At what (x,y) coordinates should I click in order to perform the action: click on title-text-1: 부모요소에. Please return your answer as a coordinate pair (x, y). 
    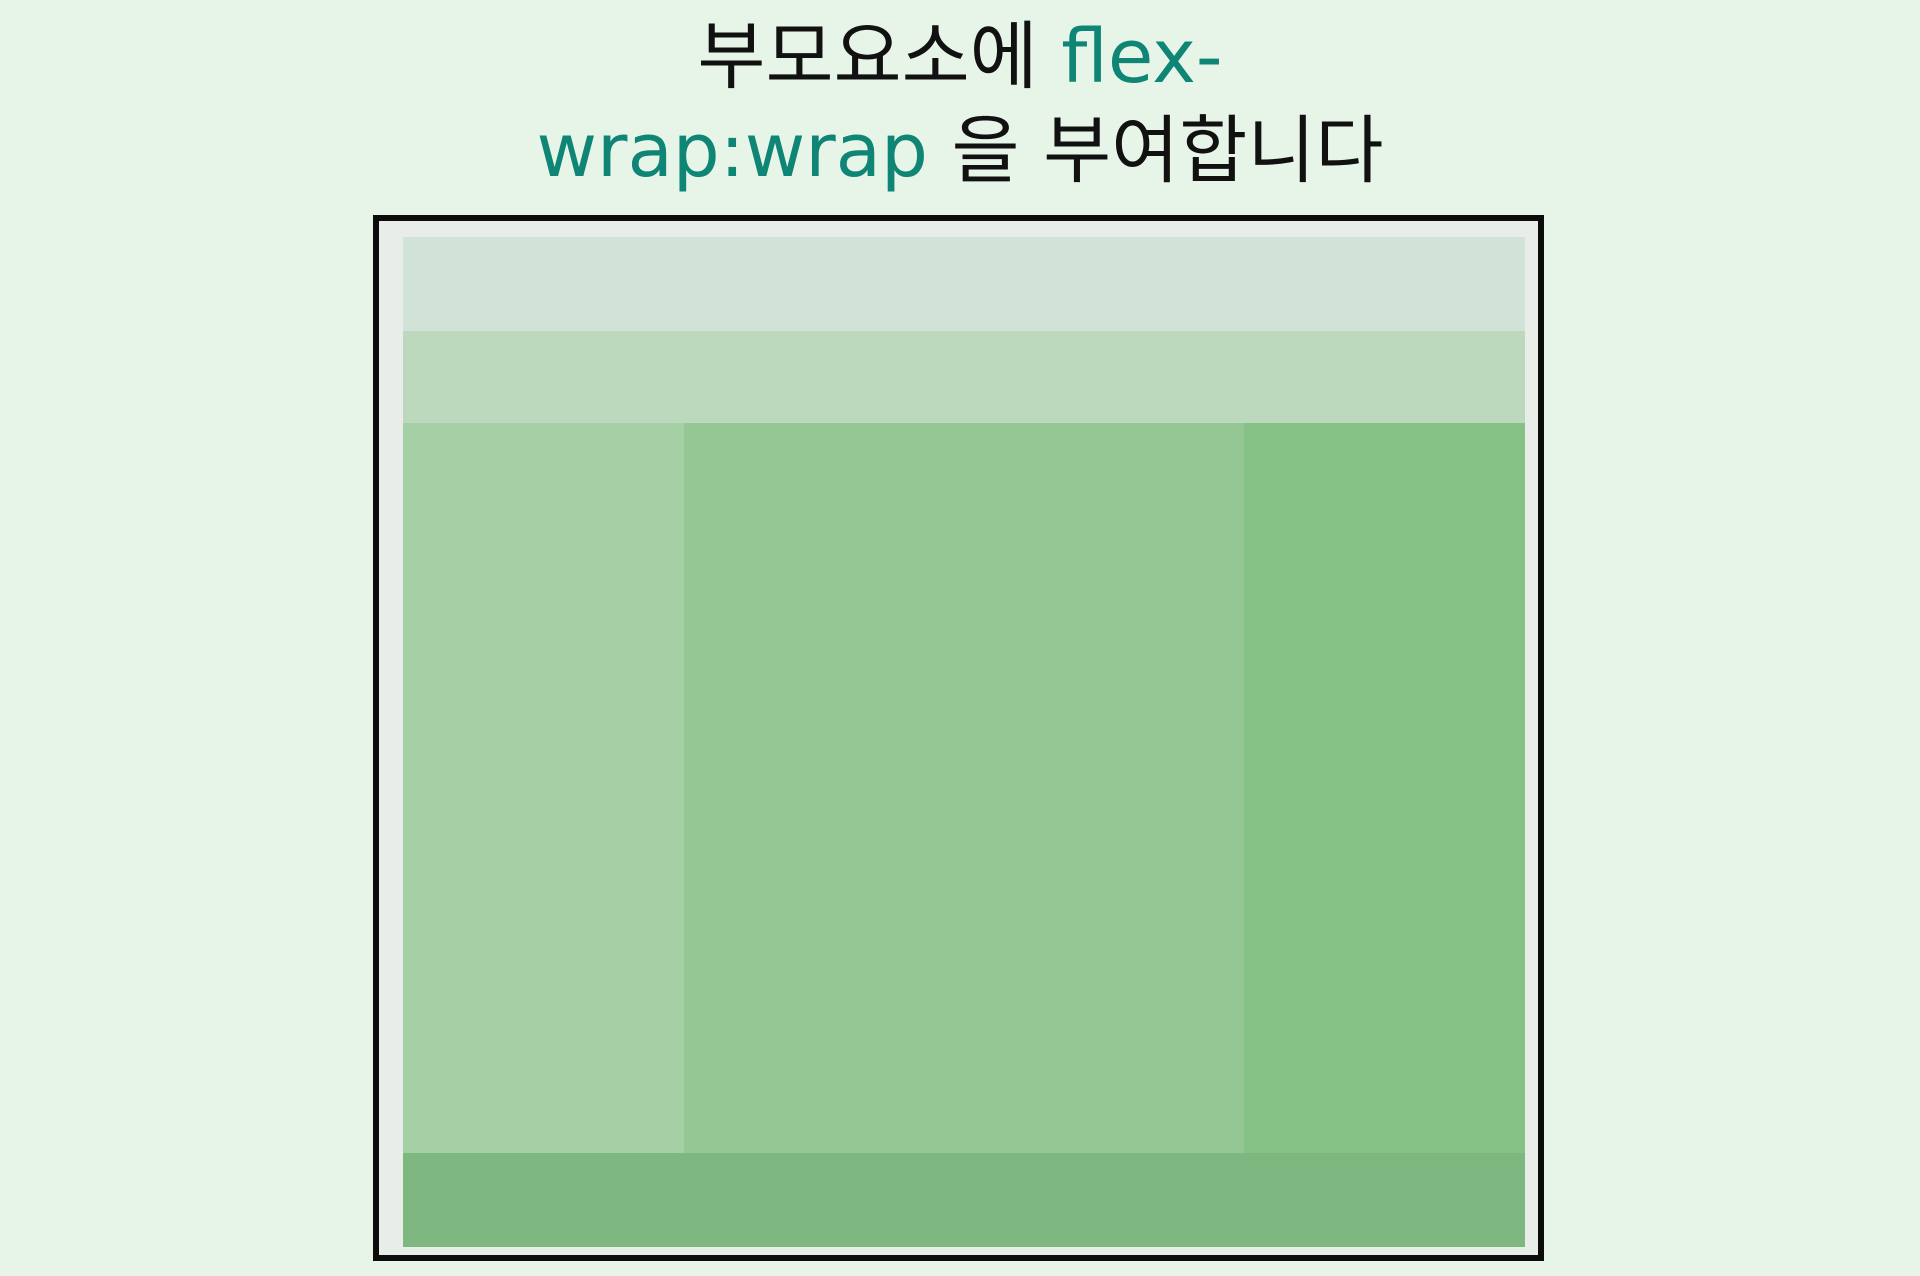
    Looking at the image, I should click on (879, 57).